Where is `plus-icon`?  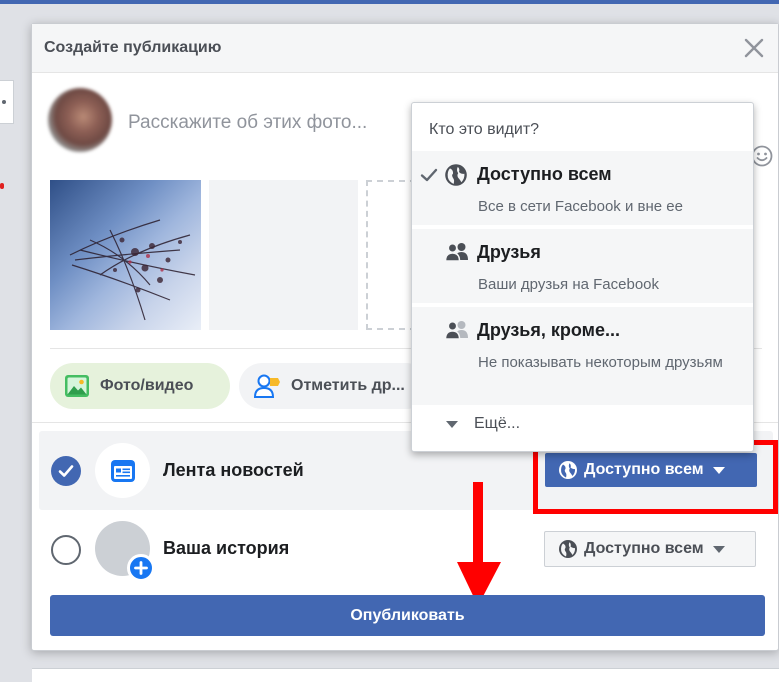 plus-icon is located at coordinates (141, 568).